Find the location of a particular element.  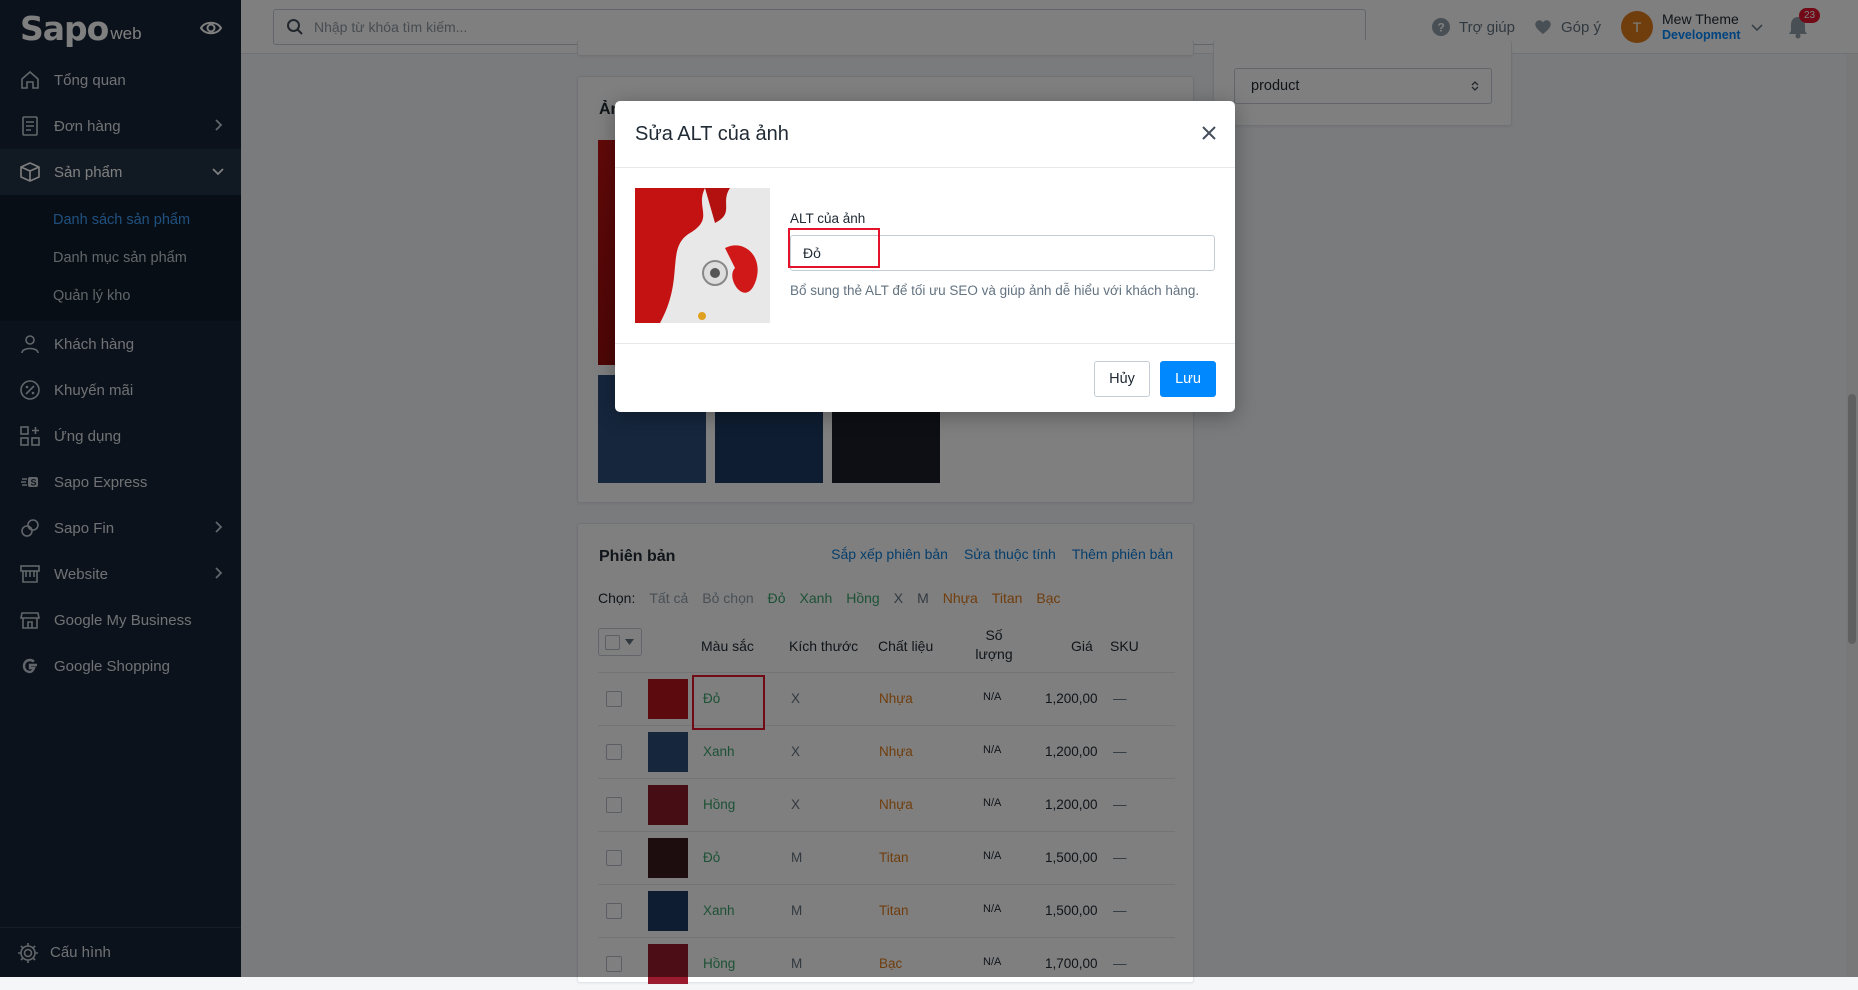

highlight-box is located at coordinates (834, 248).